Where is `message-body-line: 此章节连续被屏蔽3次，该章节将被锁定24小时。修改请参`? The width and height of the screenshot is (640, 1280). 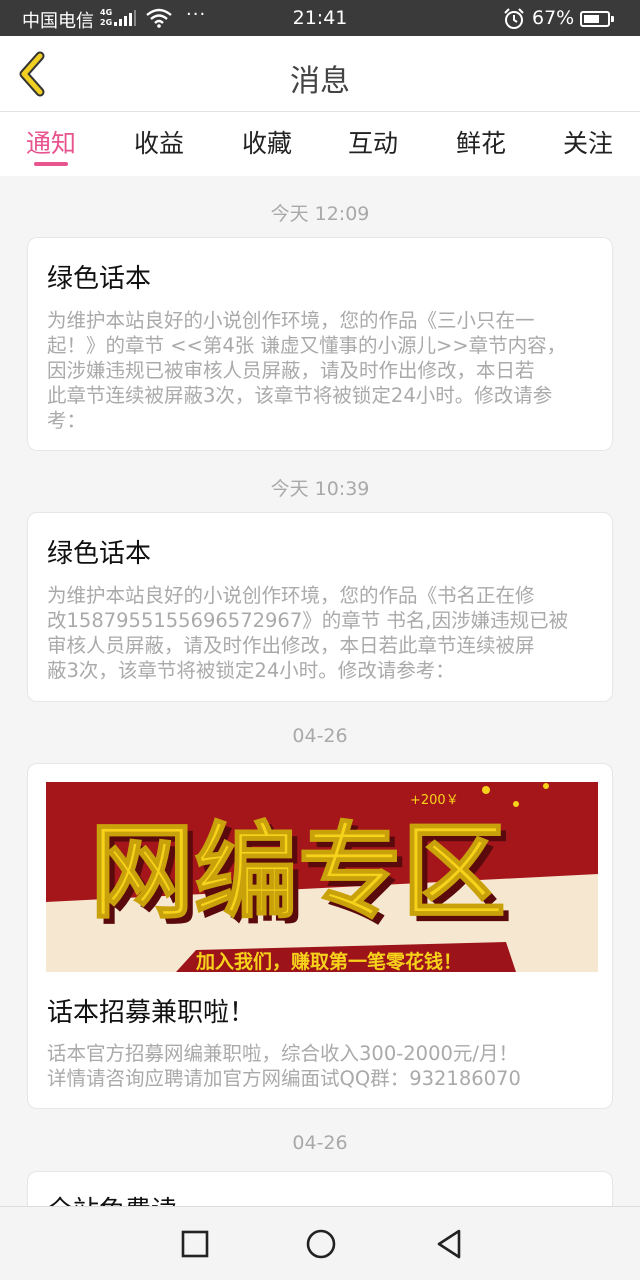
message-body-line: 此章节连续被屏蔽3次，该章节将被锁定24小时。修改请参 is located at coordinates (300, 395).